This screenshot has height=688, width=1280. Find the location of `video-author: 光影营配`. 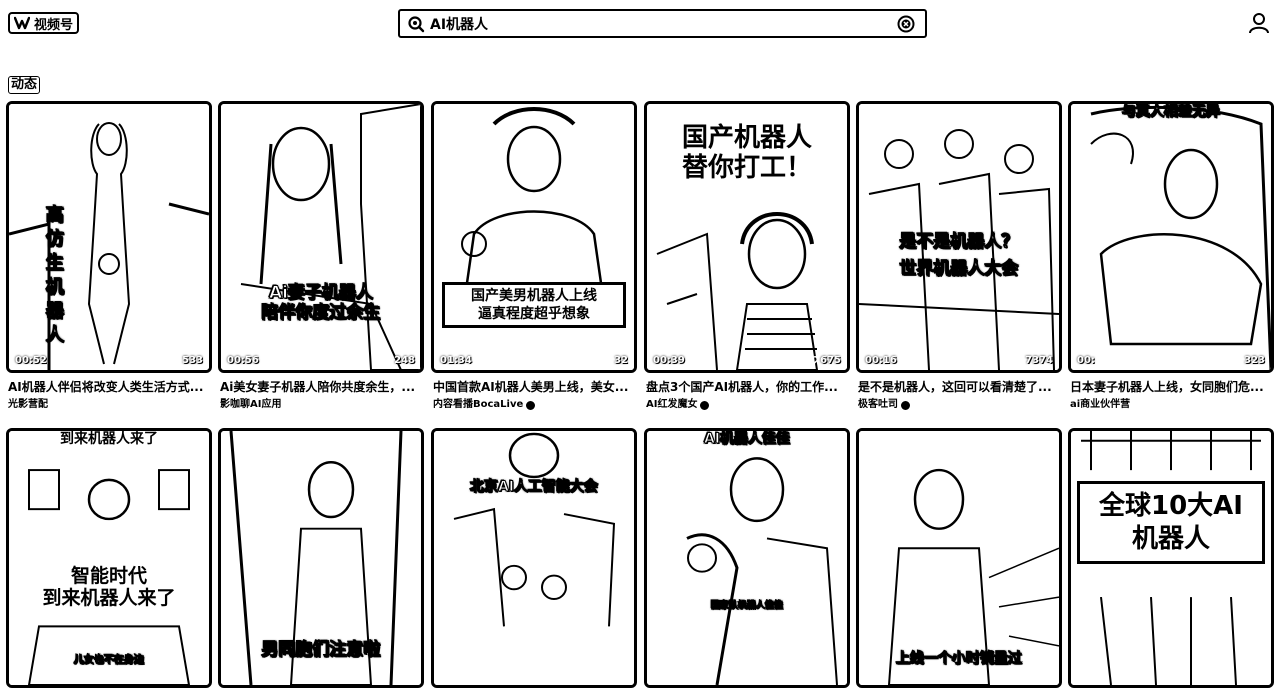

video-author: 光影营配 is located at coordinates (28, 405).